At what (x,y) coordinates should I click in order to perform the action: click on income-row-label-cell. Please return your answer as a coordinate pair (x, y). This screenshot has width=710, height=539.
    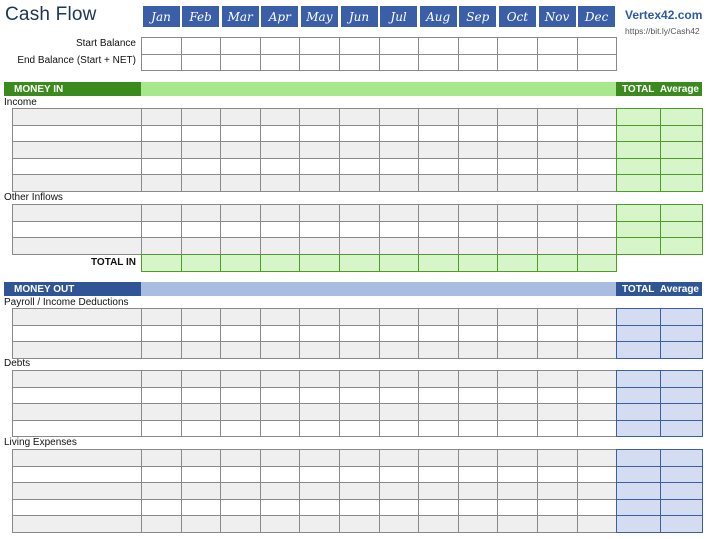
    Looking at the image, I should click on (77, 133).